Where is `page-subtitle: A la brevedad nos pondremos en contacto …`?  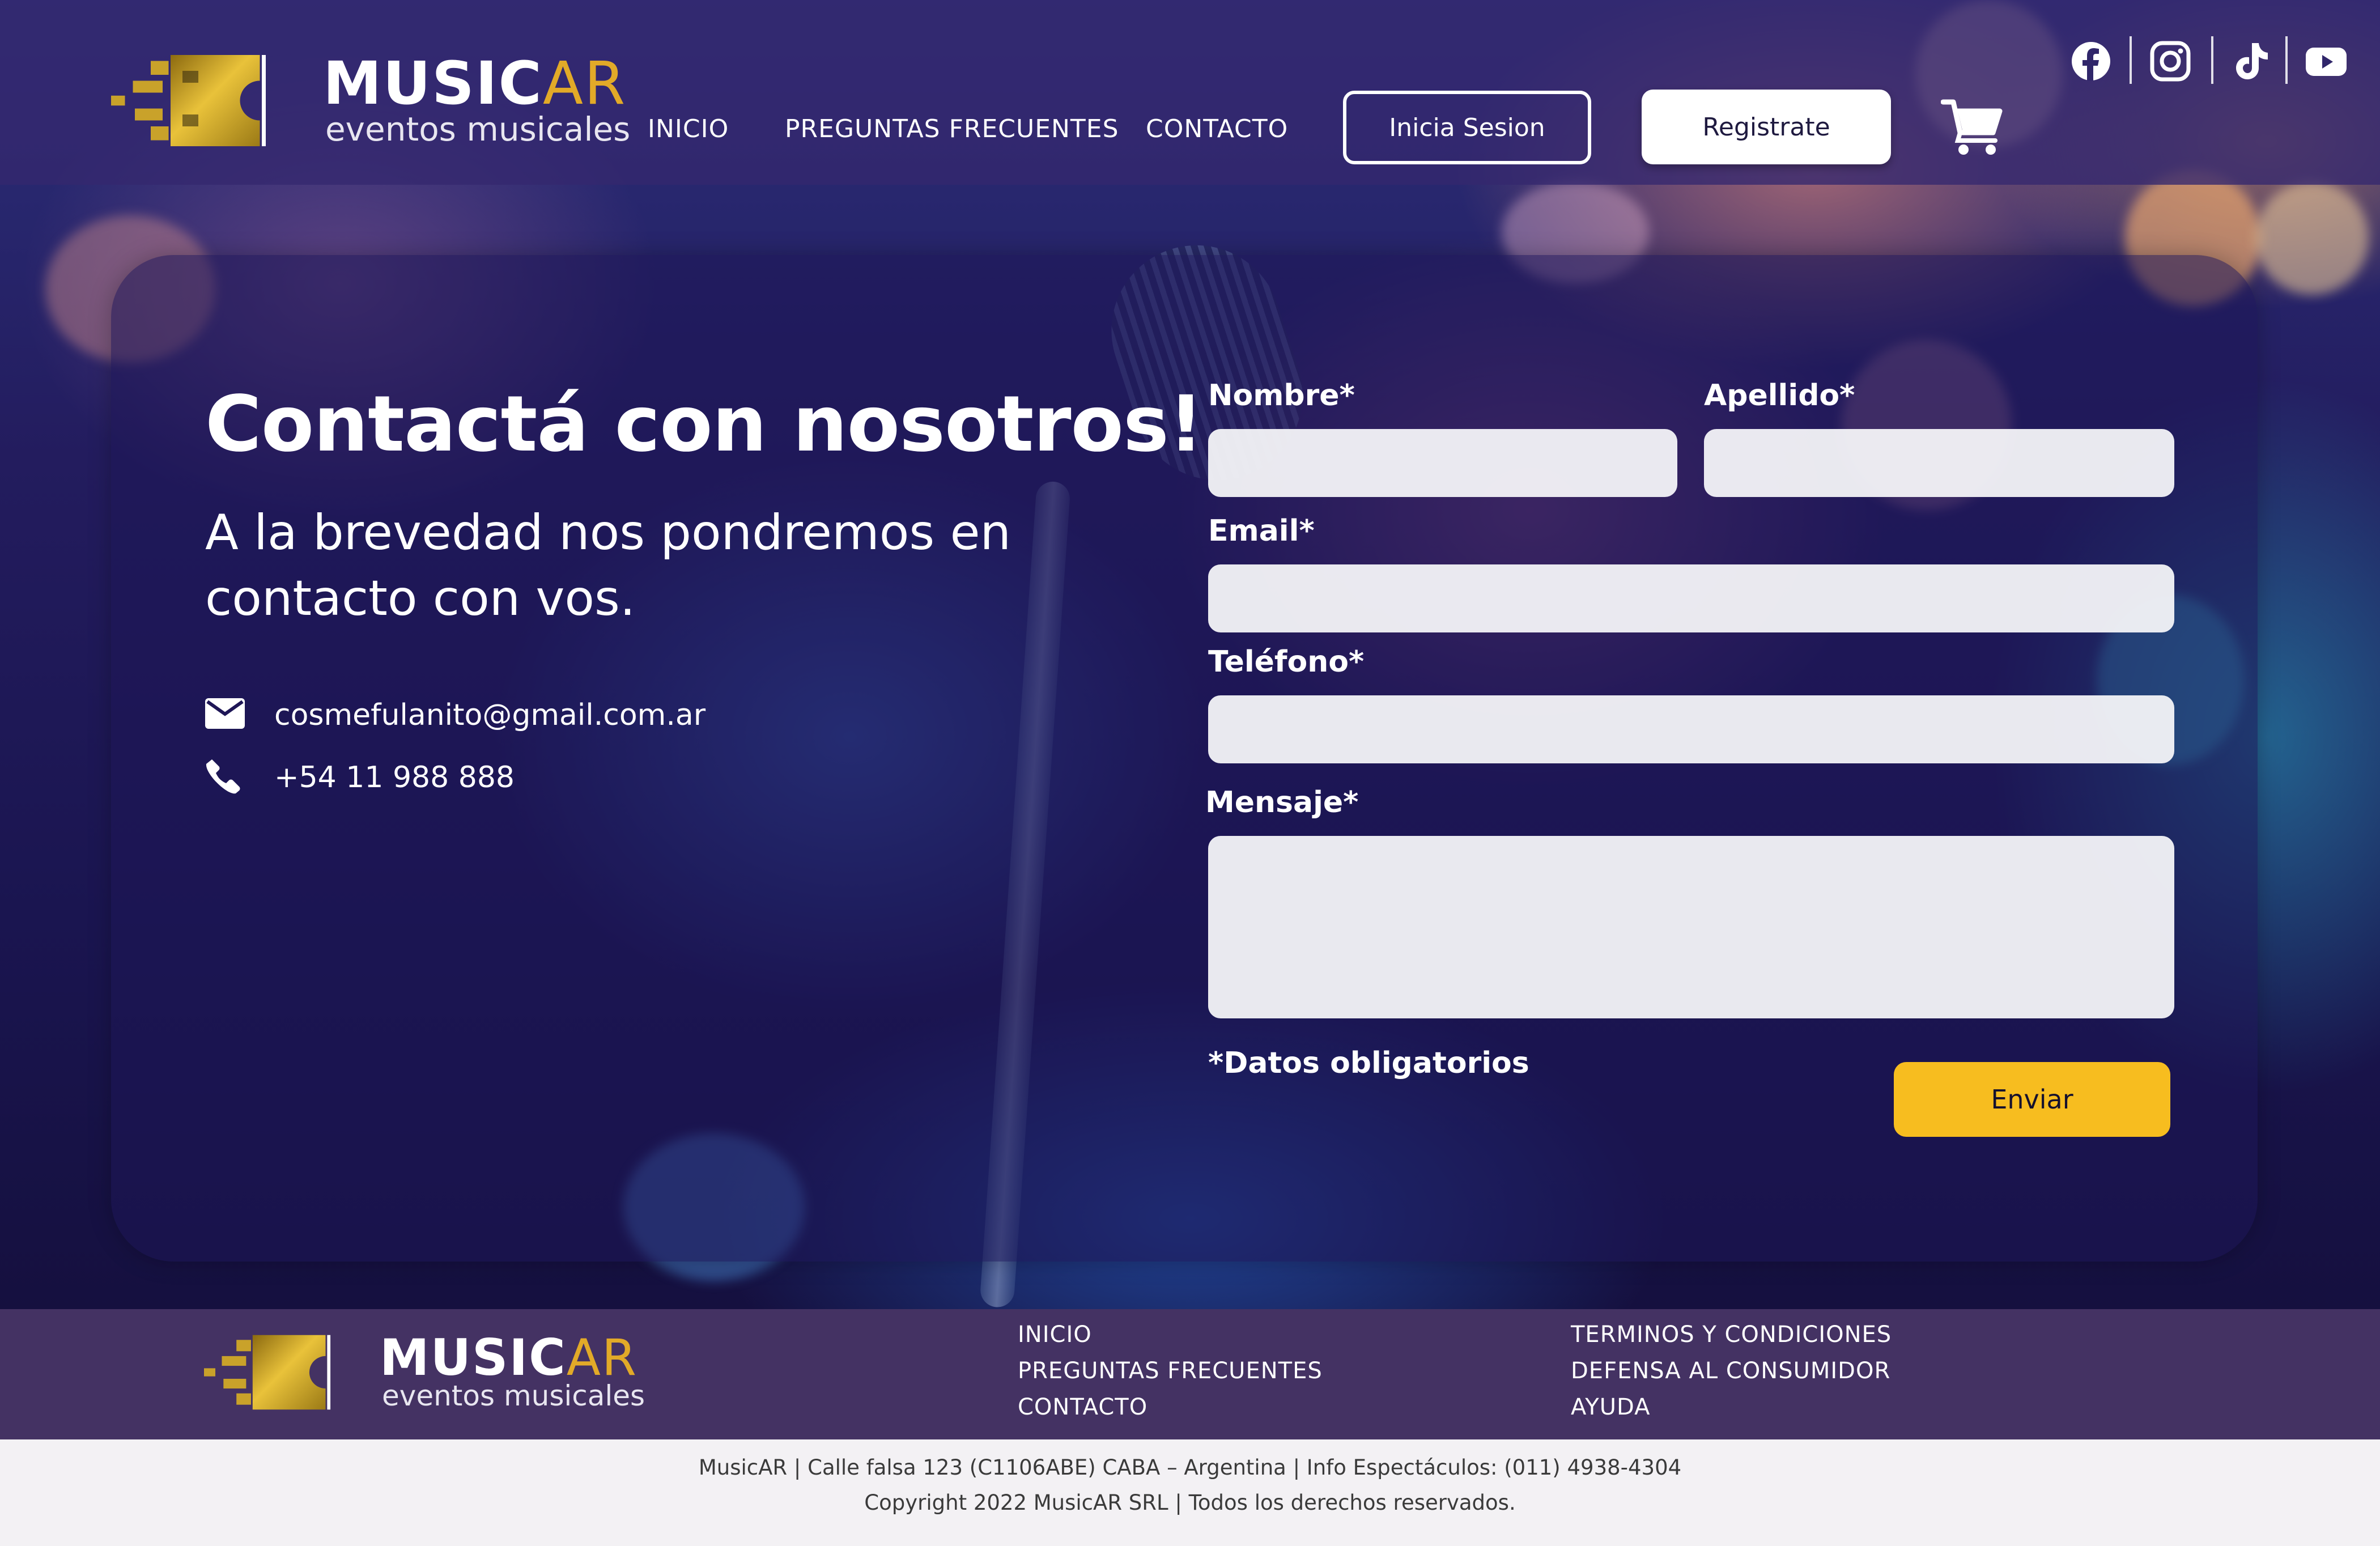 page-subtitle: A la brevedad nos pondremos en contacto … is located at coordinates (608, 565).